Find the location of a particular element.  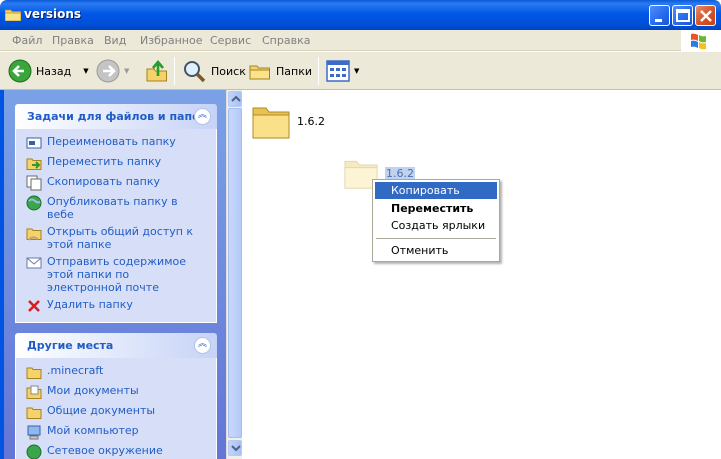

delete-icon is located at coordinates (34, 306).